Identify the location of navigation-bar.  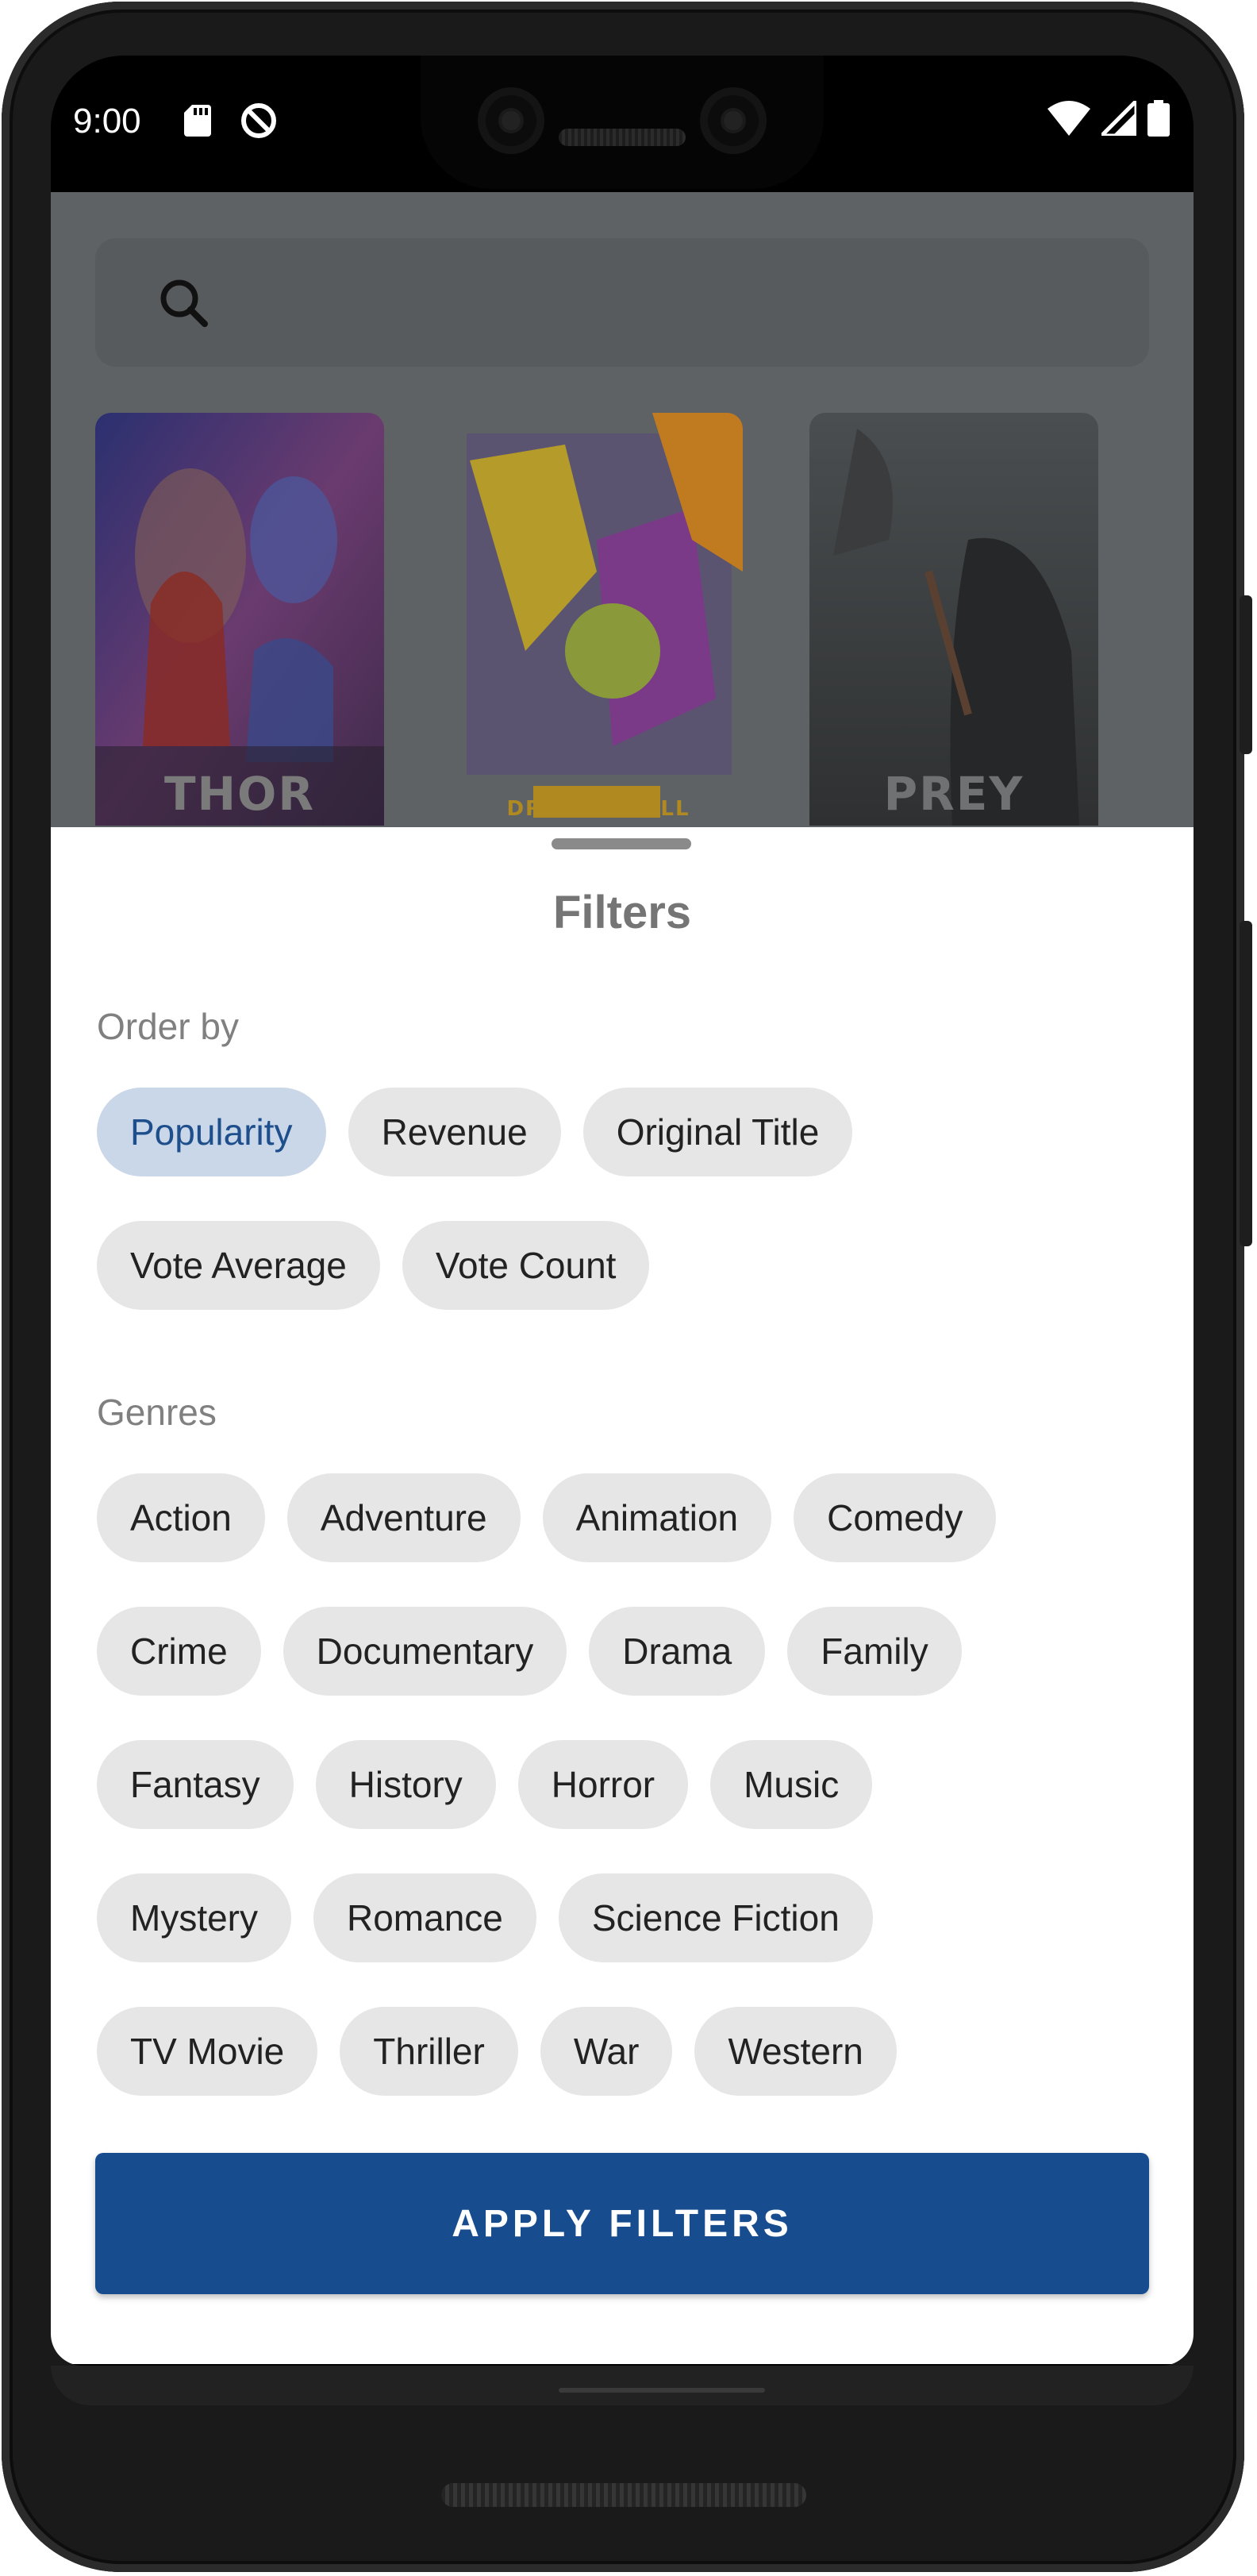
(622, 2385).